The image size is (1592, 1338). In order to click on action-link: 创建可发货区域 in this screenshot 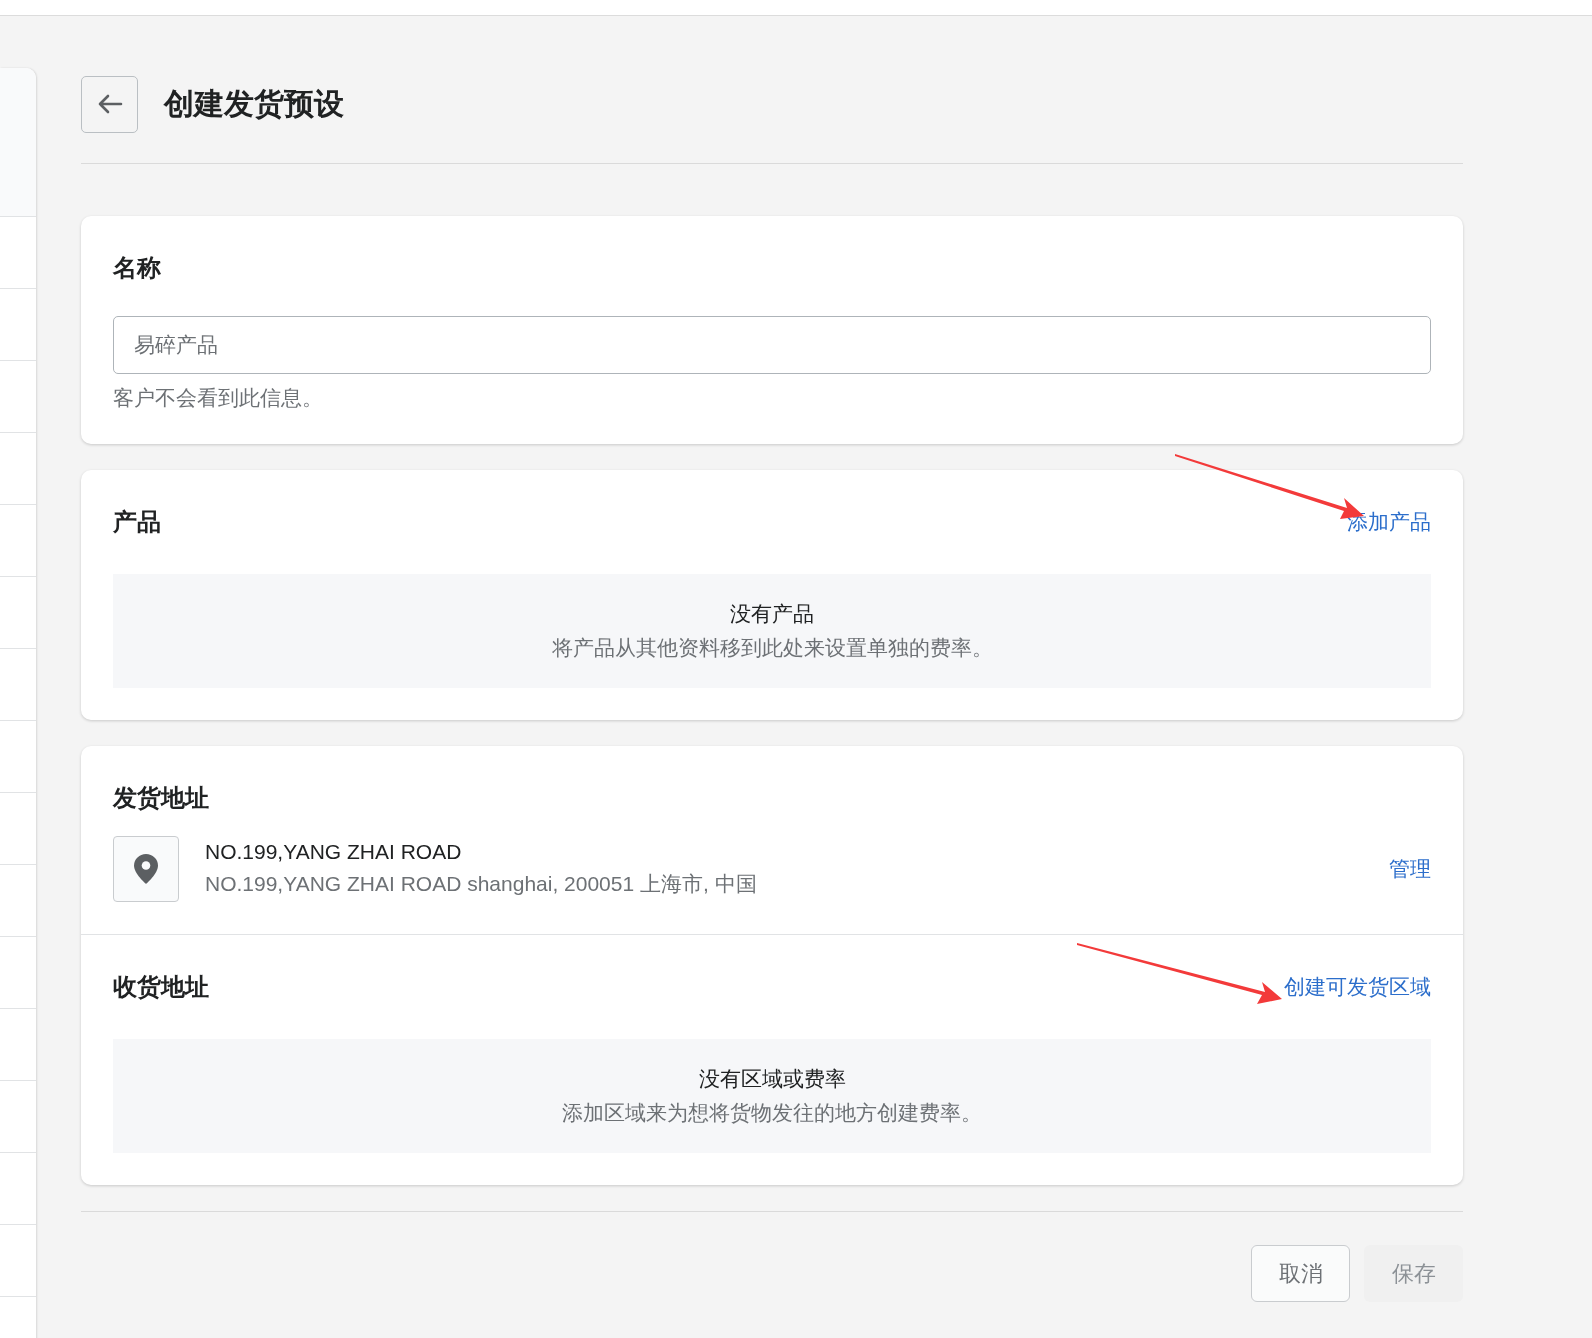, I will do `click(1357, 987)`.